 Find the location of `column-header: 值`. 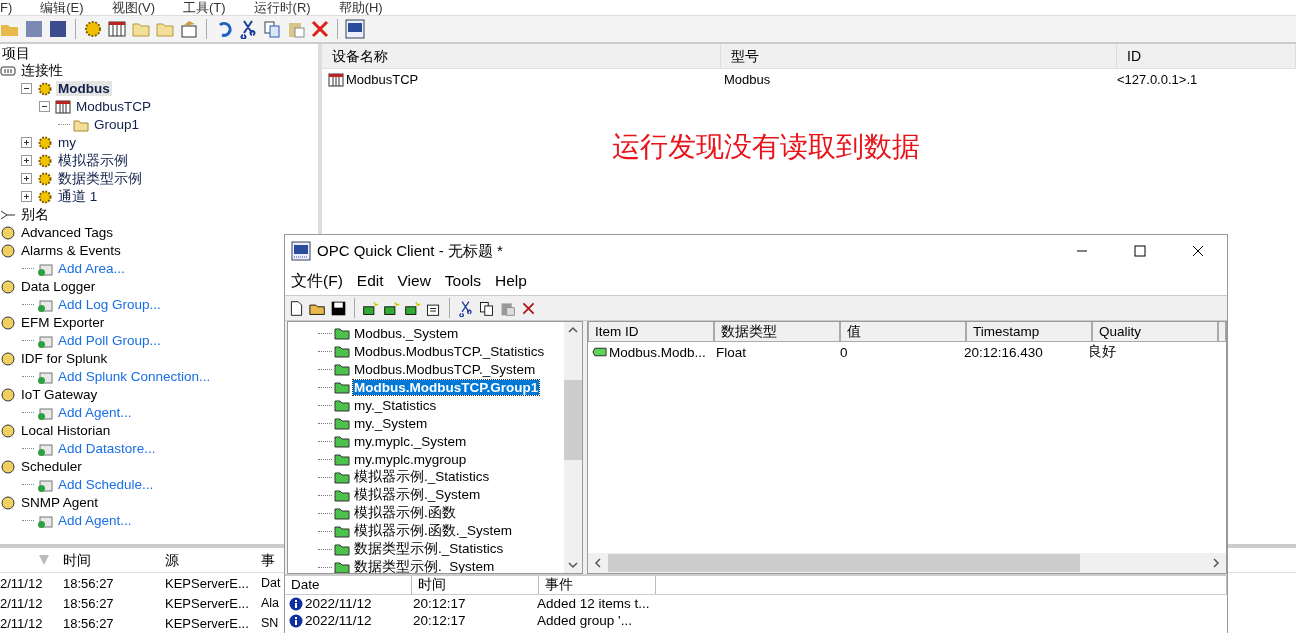

column-header: 值 is located at coordinates (903, 332).